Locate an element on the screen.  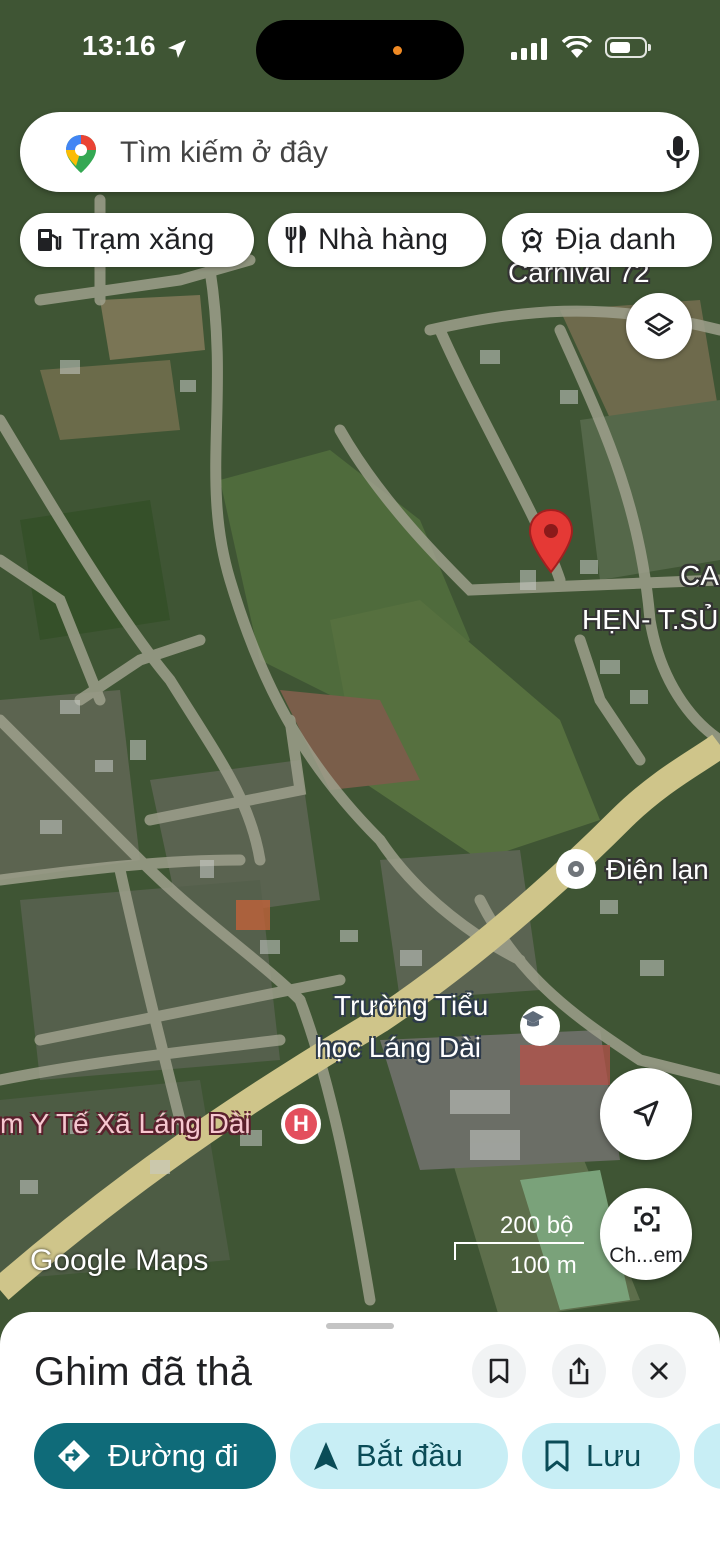
place-marker-icon is located at coordinates (576, 869).